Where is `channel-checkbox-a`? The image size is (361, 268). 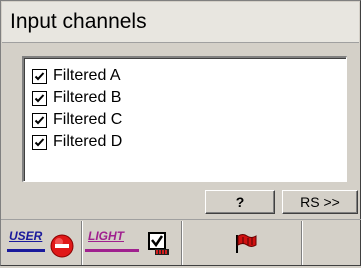
channel-checkbox-a is located at coordinates (39, 76).